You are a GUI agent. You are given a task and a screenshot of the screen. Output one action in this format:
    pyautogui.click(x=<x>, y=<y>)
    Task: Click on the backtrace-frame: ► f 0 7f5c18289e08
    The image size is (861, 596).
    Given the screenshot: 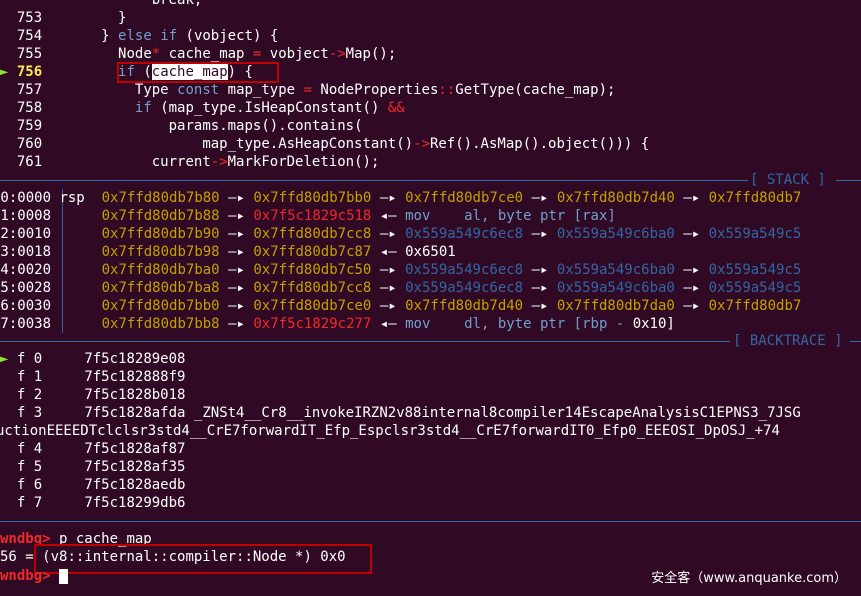 What is the action you would take?
    pyautogui.click(x=92, y=359)
    